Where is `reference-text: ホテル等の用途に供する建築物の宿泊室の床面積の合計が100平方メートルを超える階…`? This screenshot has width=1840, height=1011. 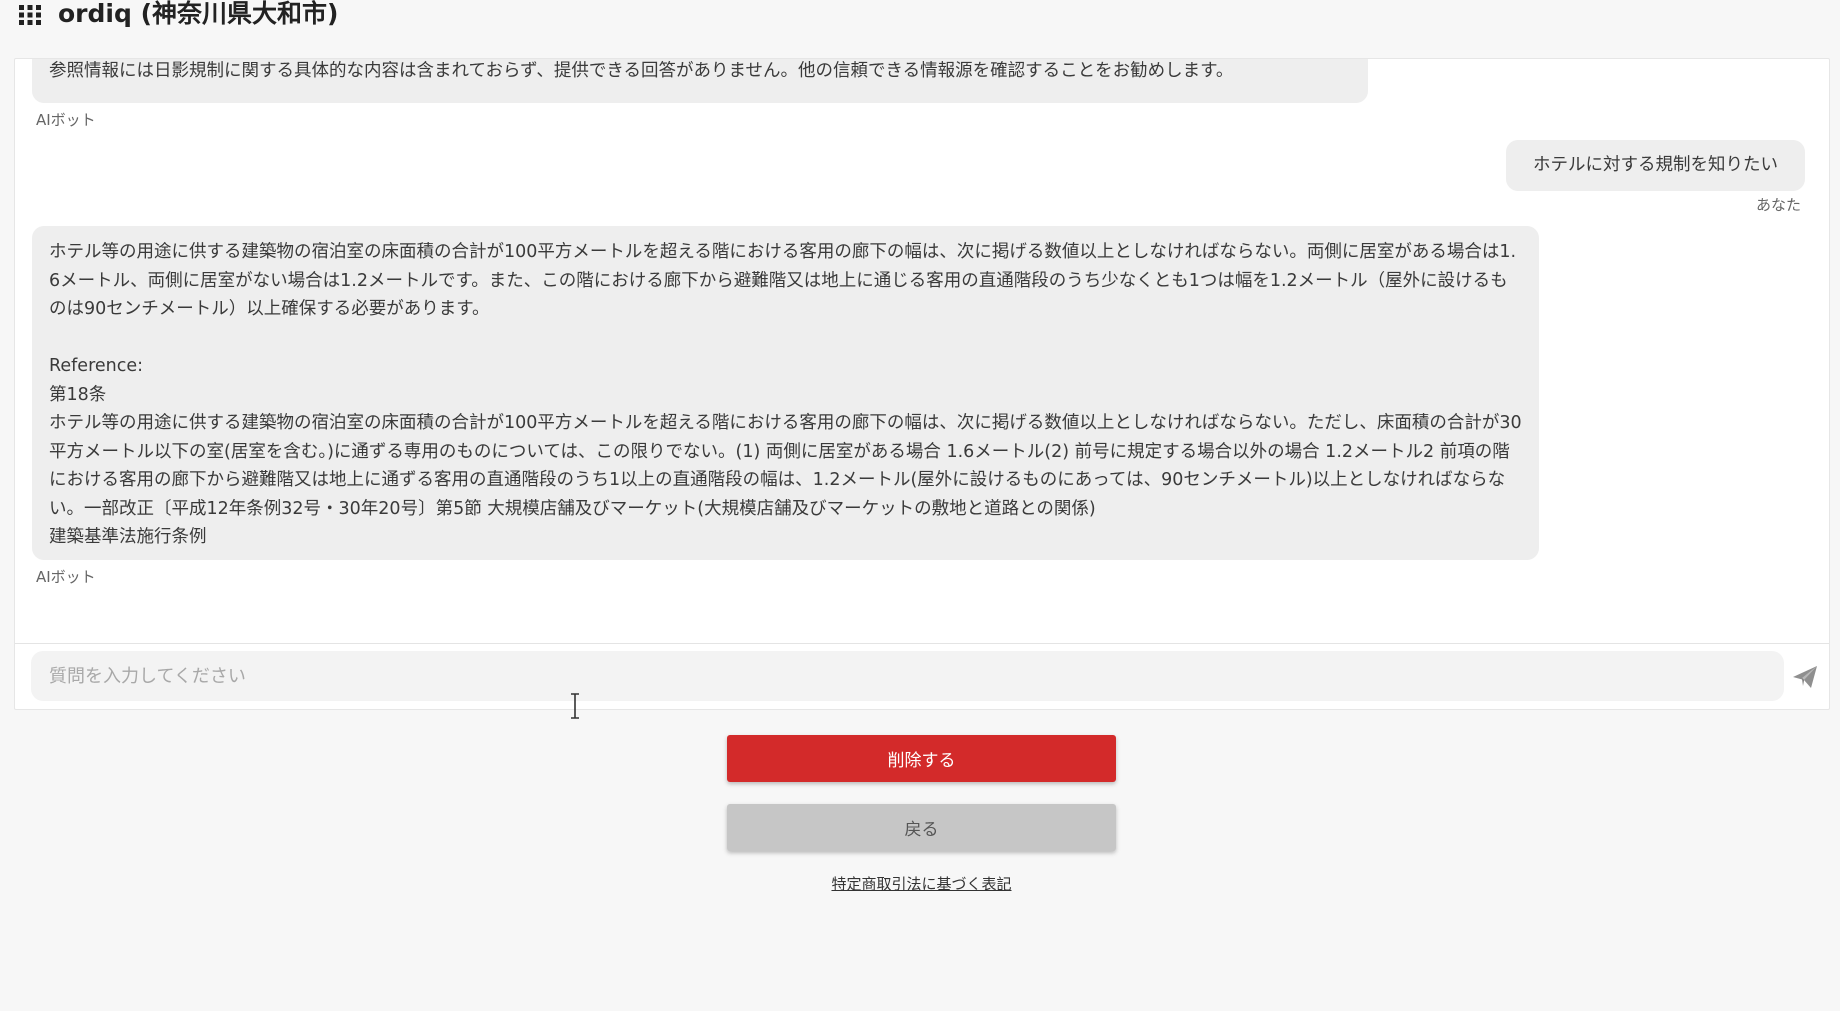
reference-text: ホテル等の用途に供する建築物の宿泊室の床面積の合計が100平方メートルを超える階… is located at coordinates (785, 466).